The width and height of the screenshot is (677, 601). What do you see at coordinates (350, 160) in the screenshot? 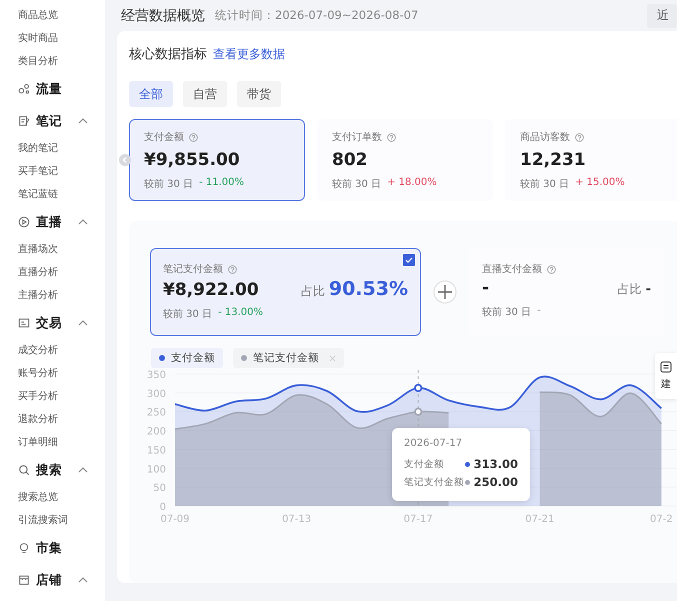
I see `metric-value: 802` at bounding box center [350, 160].